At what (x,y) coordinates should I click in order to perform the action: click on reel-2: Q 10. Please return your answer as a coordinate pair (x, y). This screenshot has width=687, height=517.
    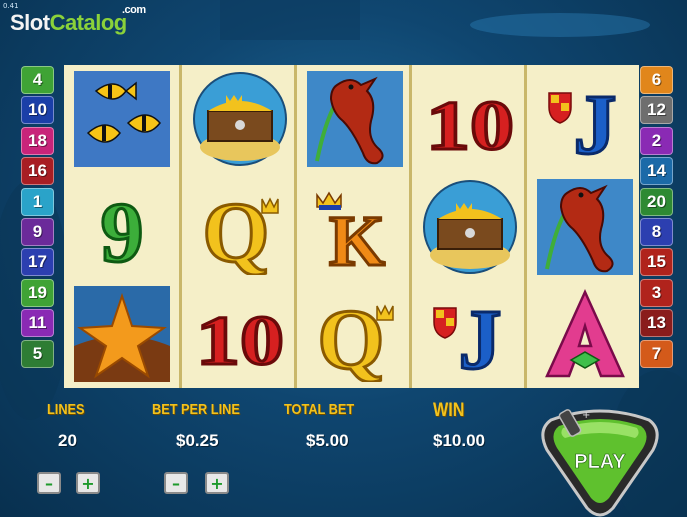
    Looking at the image, I should click on (236, 226).